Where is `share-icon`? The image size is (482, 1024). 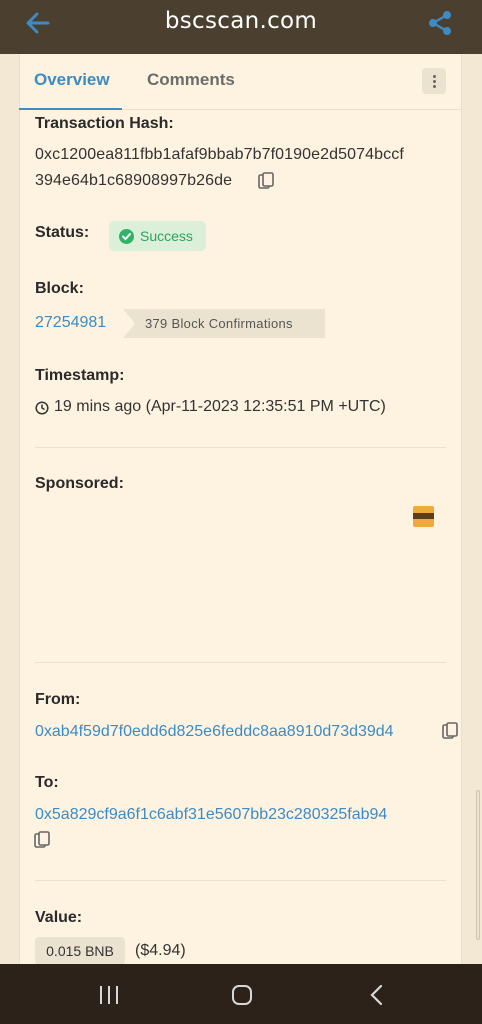
share-icon is located at coordinates (440, 23).